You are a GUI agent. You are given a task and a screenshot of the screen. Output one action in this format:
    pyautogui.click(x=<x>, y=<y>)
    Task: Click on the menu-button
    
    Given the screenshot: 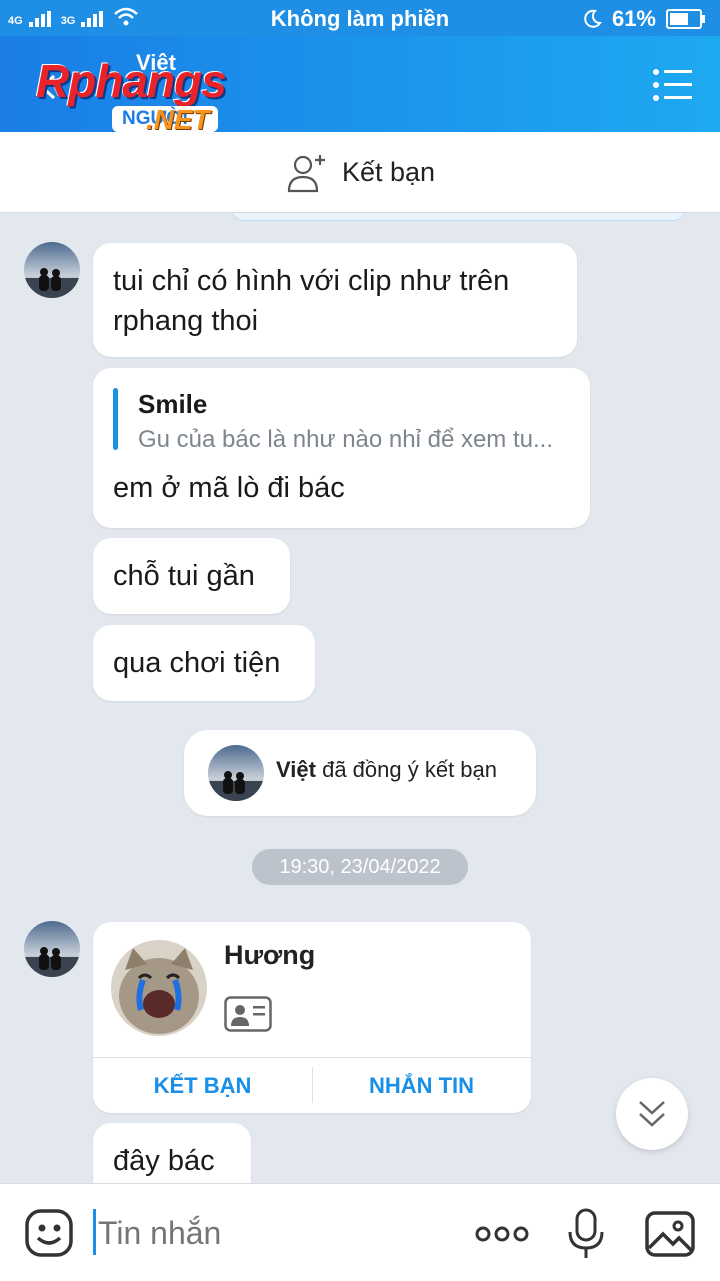 What is the action you would take?
    pyautogui.click(x=672, y=85)
    